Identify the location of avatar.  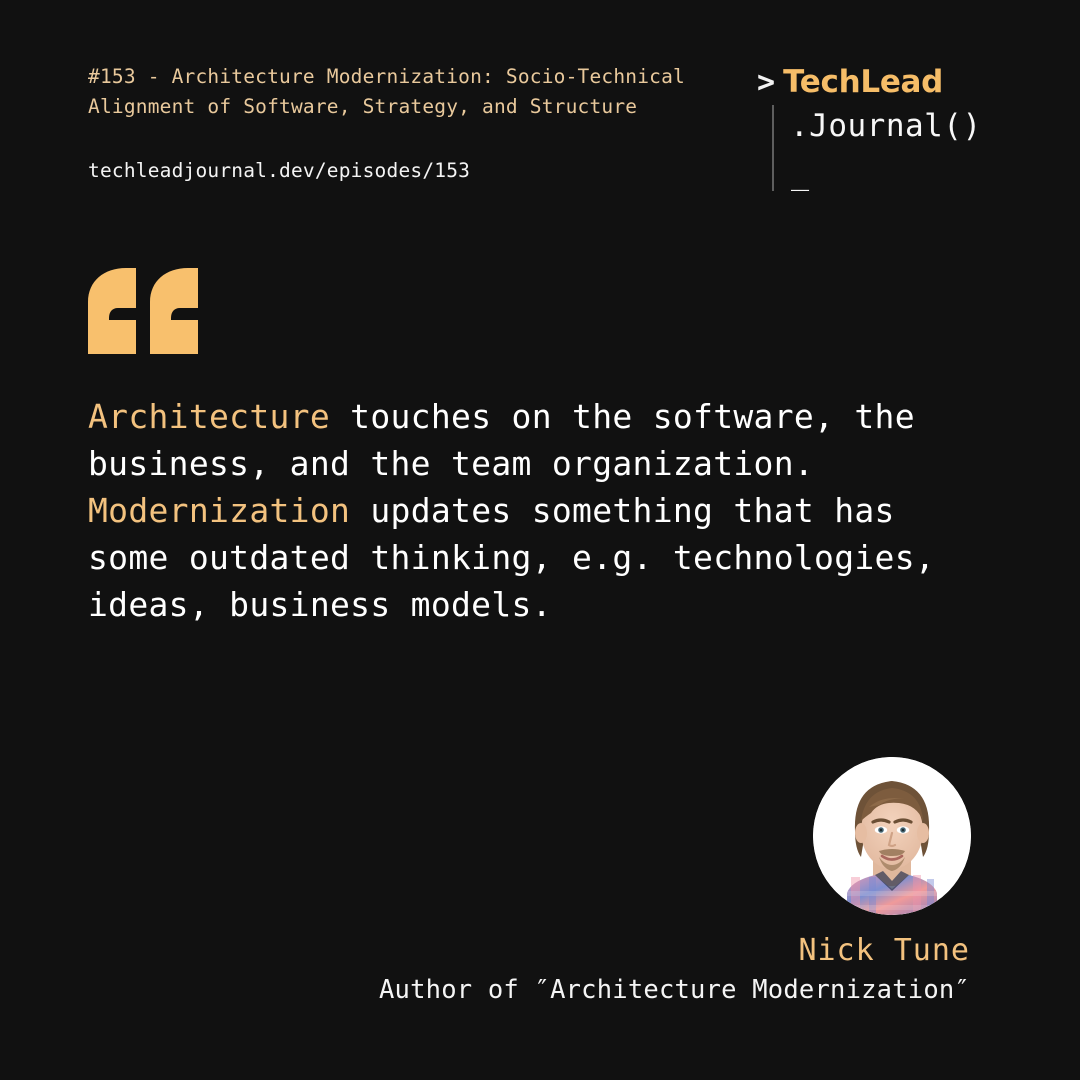
(892, 836).